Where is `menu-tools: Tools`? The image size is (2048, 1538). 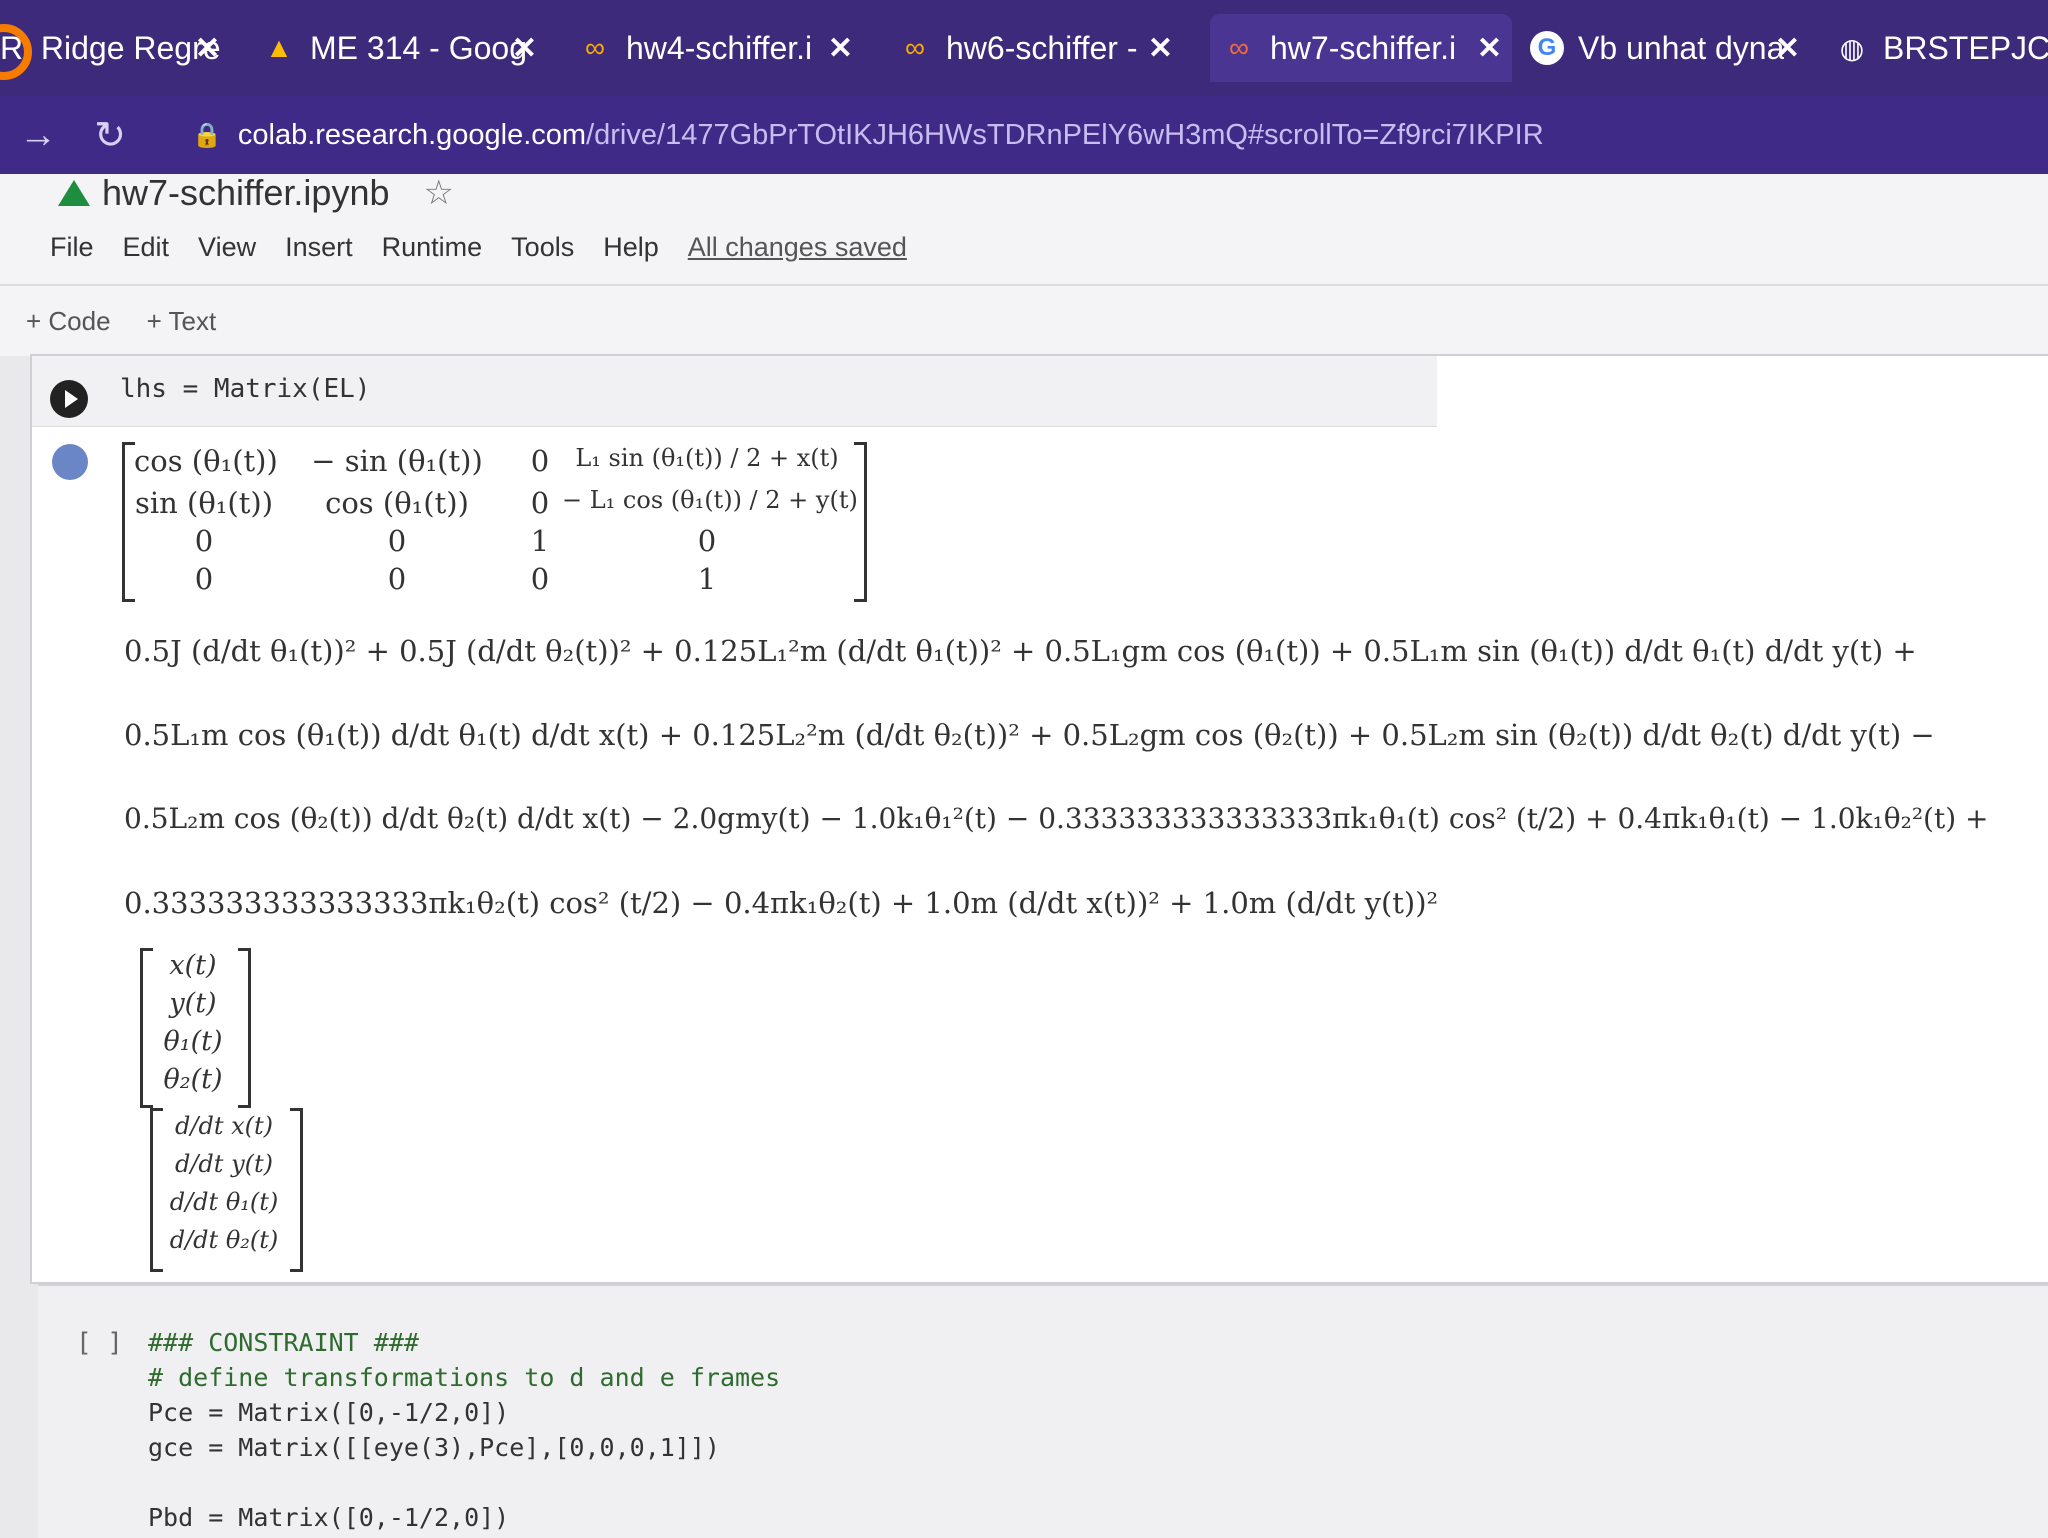 menu-tools: Tools is located at coordinates (542, 247).